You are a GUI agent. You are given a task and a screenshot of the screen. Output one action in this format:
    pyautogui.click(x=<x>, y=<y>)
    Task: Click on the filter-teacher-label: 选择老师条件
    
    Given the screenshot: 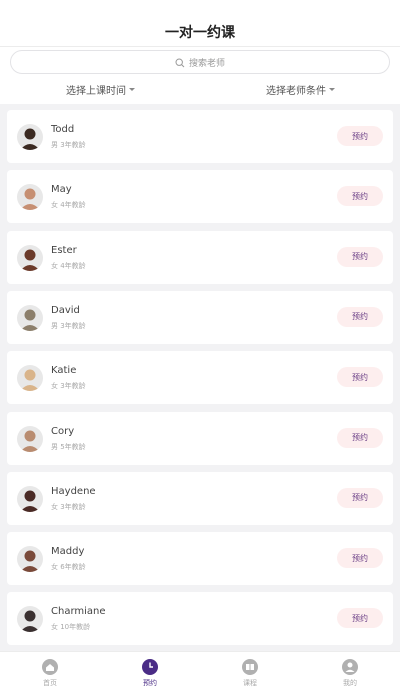 What is the action you would take?
    pyautogui.click(x=296, y=91)
    